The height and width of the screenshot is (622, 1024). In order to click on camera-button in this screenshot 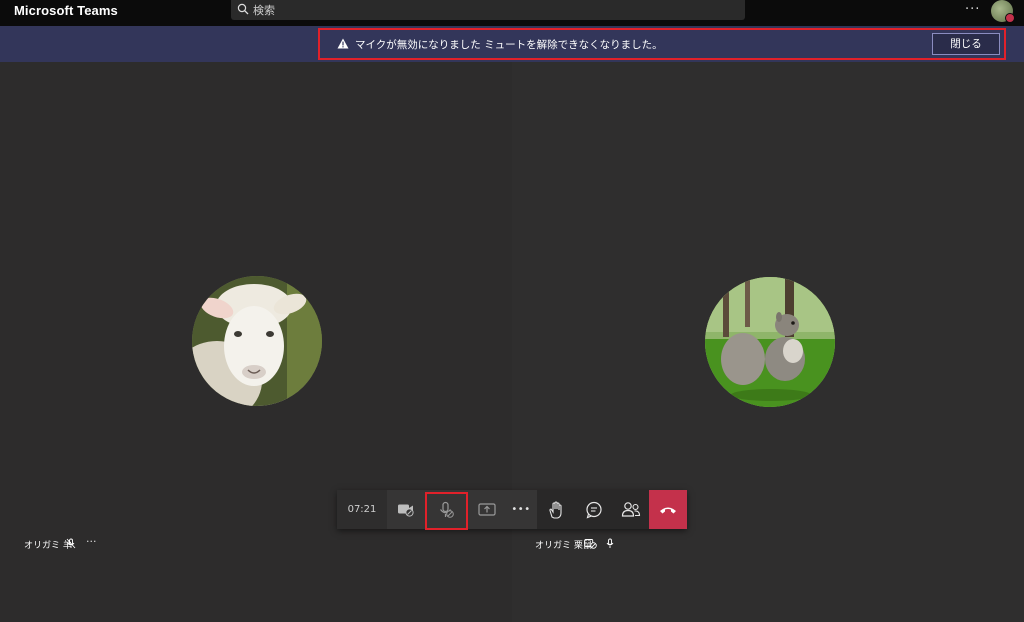, I will do `click(405, 509)`.